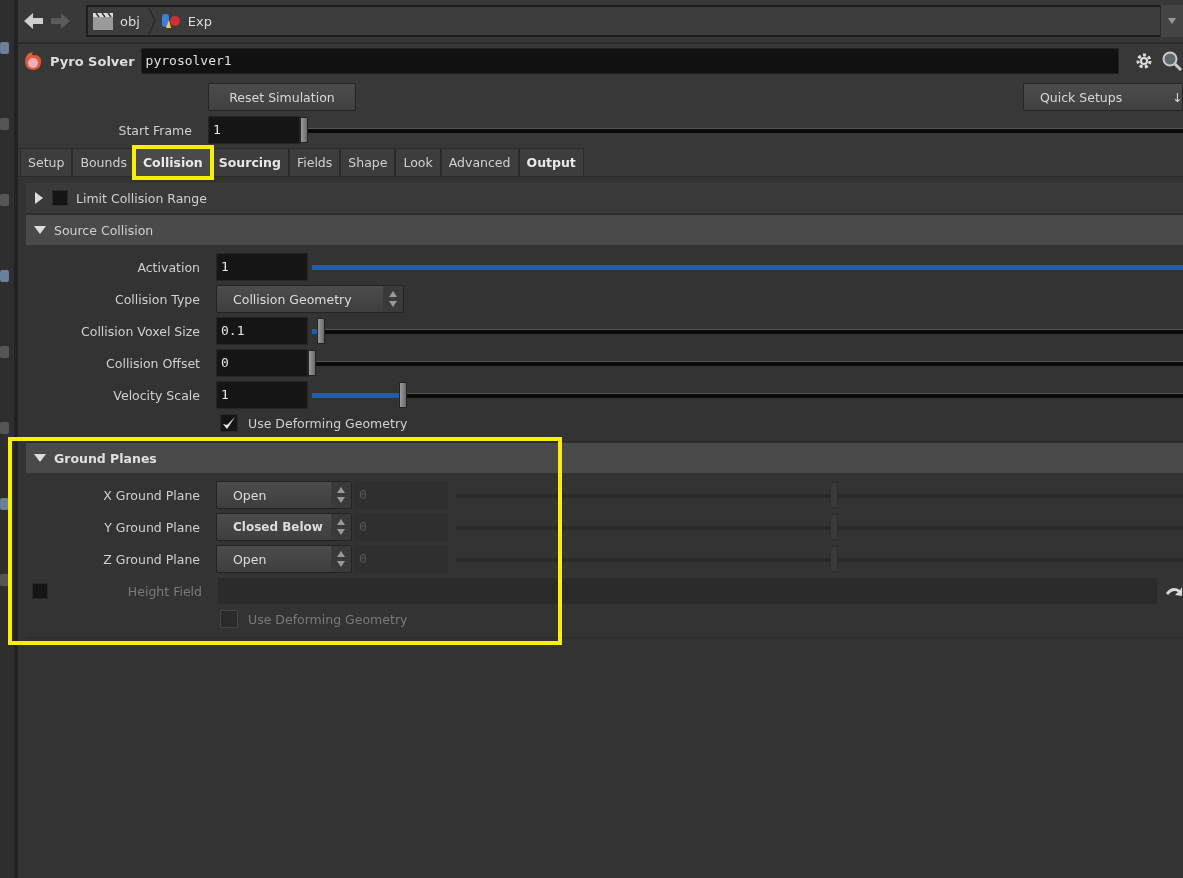 This screenshot has width=1183, height=878. Describe the element at coordinates (153, 363) in the screenshot. I see `parameter-label: Collision Offset` at that location.